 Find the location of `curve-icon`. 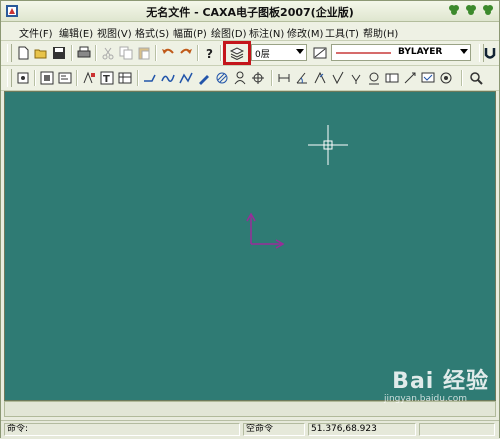

curve-icon is located at coordinates (168, 78).